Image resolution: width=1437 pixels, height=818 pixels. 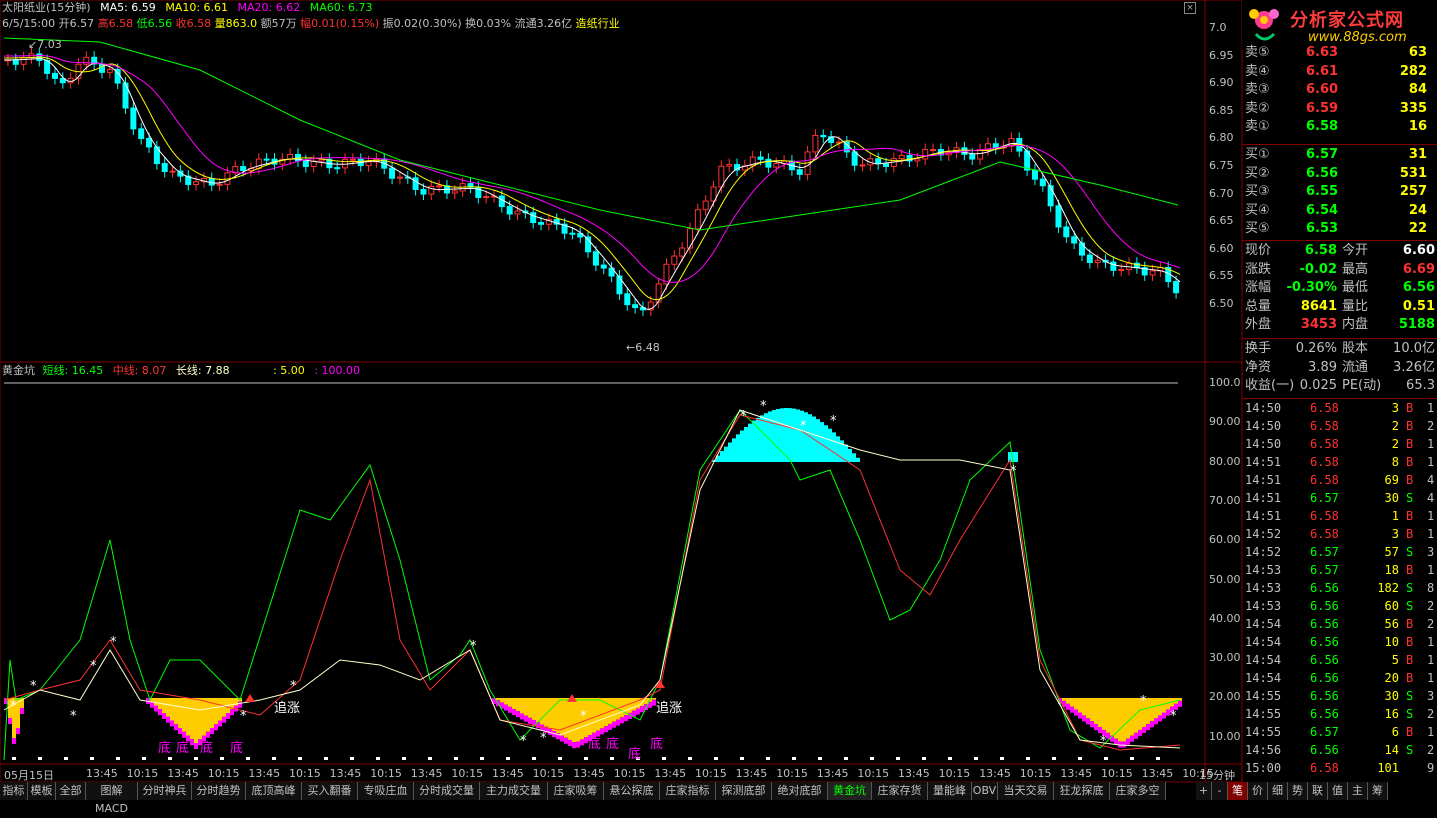 What do you see at coordinates (386, 791) in the screenshot?
I see `indicator-tab: 专吸庄血` at bounding box center [386, 791].